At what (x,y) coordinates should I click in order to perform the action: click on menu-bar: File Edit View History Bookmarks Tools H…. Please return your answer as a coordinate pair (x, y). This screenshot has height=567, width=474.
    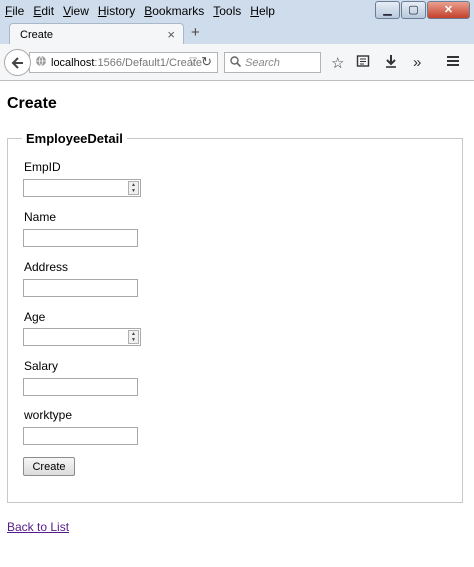
    Looking at the image, I should click on (237, 10).